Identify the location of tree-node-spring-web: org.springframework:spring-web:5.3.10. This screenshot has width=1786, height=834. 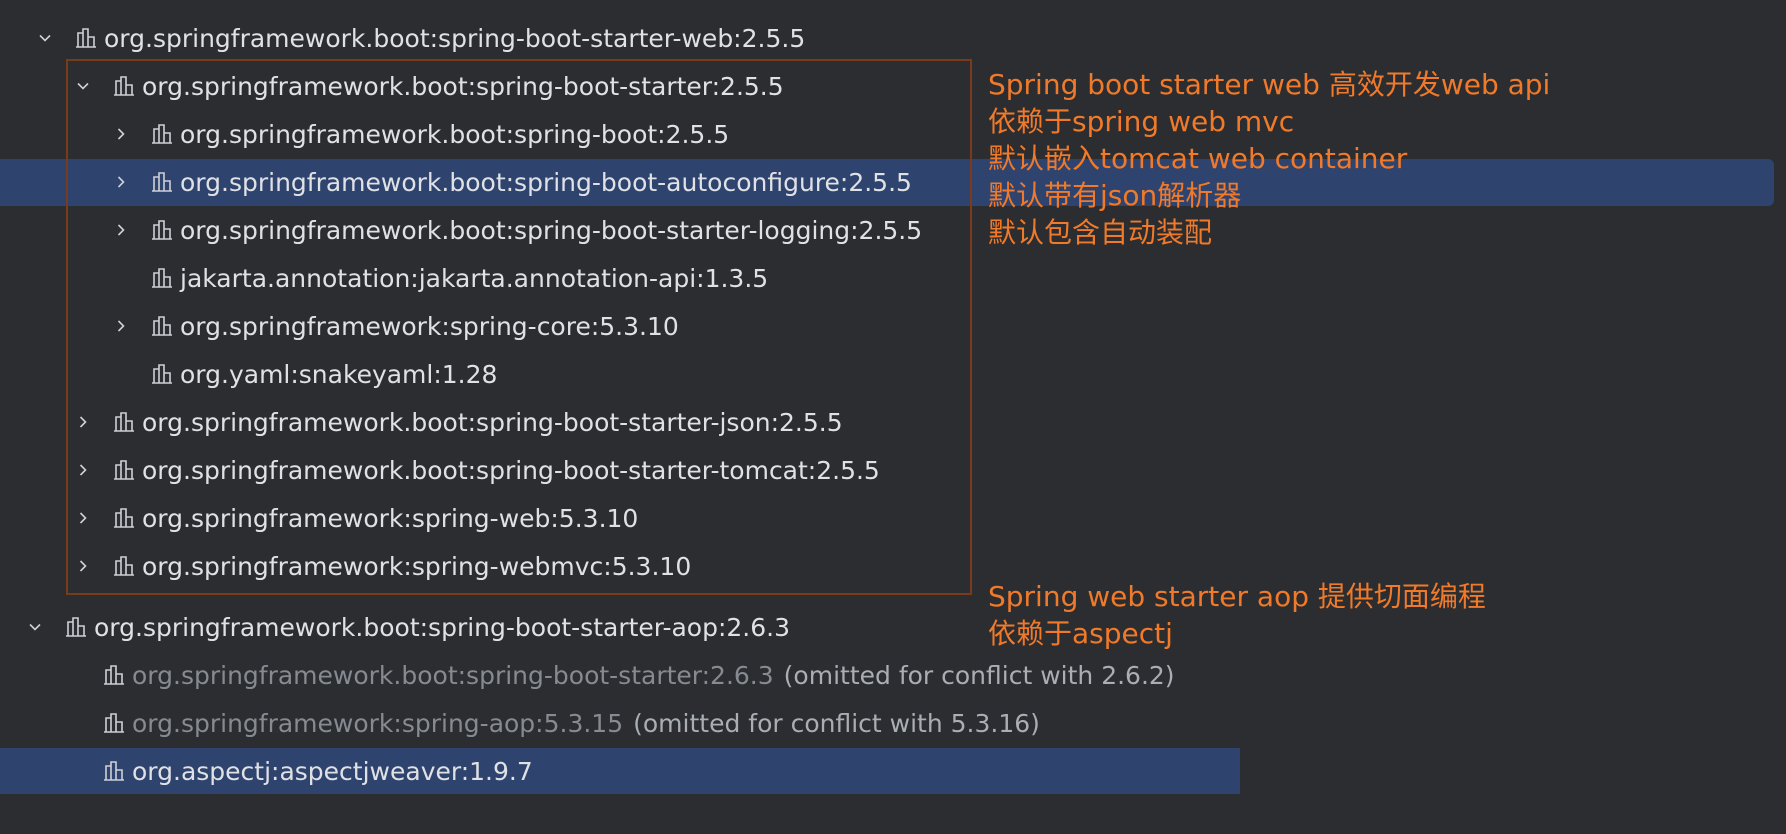
(353, 518).